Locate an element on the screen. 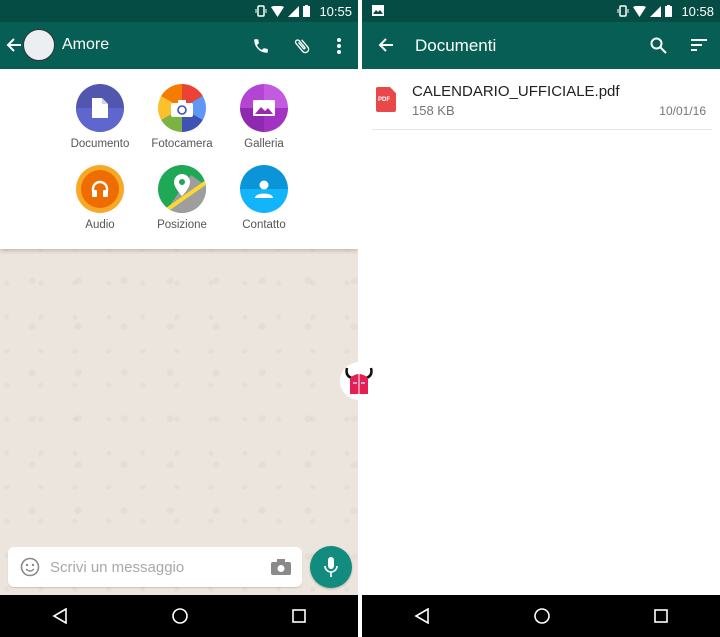 This screenshot has width=720, height=637. attach-location-button: Posizione is located at coordinates (182, 198).